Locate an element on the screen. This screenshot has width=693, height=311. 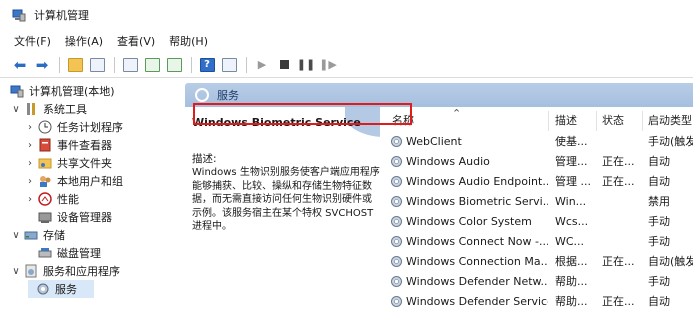
storage-icon is located at coordinates (31, 235).